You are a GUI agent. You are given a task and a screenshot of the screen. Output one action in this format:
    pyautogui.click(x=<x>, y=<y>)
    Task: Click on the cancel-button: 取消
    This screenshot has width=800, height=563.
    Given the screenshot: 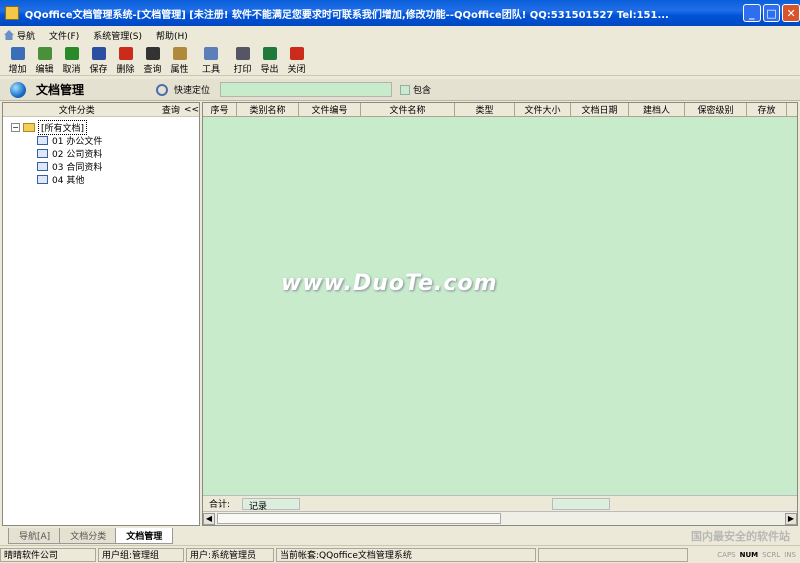 What is the action you would take?
    pyautogui.click(x=71, y=59)
    